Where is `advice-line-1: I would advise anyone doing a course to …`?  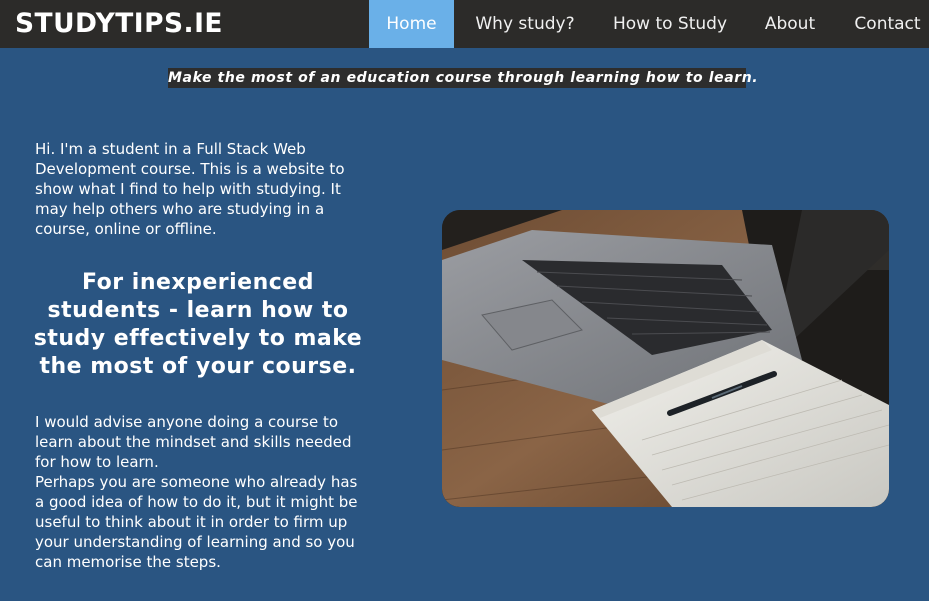 advice-line-1: I would advise anyone doing a course to … is located at coordinates (193, 442).